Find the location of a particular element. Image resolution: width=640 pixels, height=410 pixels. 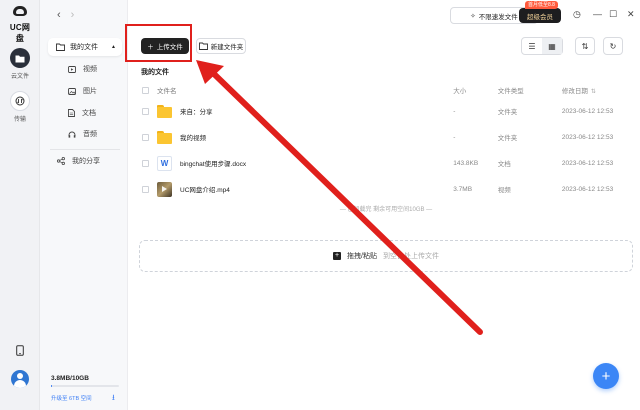

file-size: 143.8KB is located at coordinates (466, 163).